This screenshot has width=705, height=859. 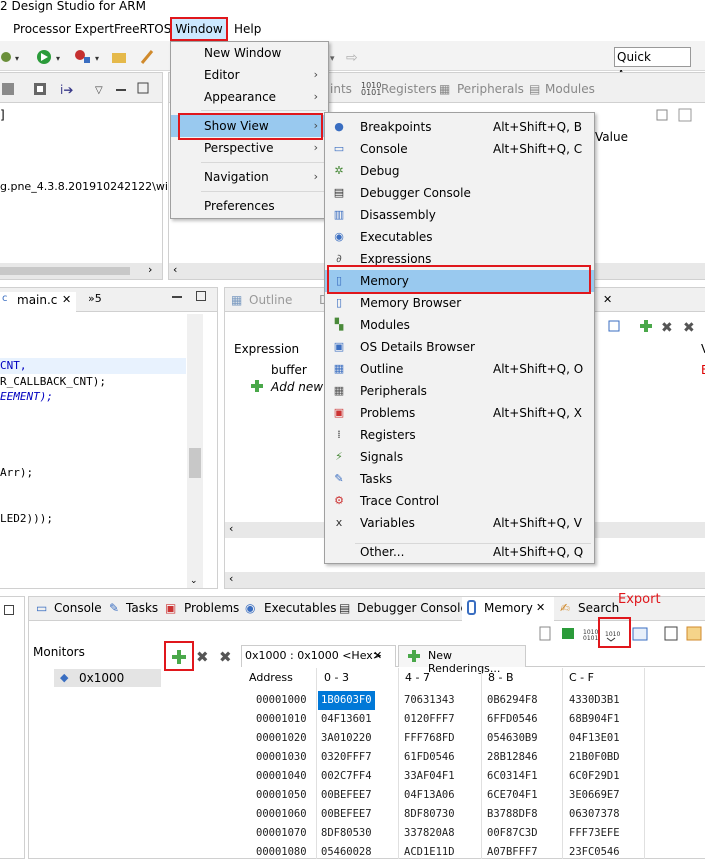 I want to click on menu-processor-expert: Processor Expert, so click(x=63, y=29).